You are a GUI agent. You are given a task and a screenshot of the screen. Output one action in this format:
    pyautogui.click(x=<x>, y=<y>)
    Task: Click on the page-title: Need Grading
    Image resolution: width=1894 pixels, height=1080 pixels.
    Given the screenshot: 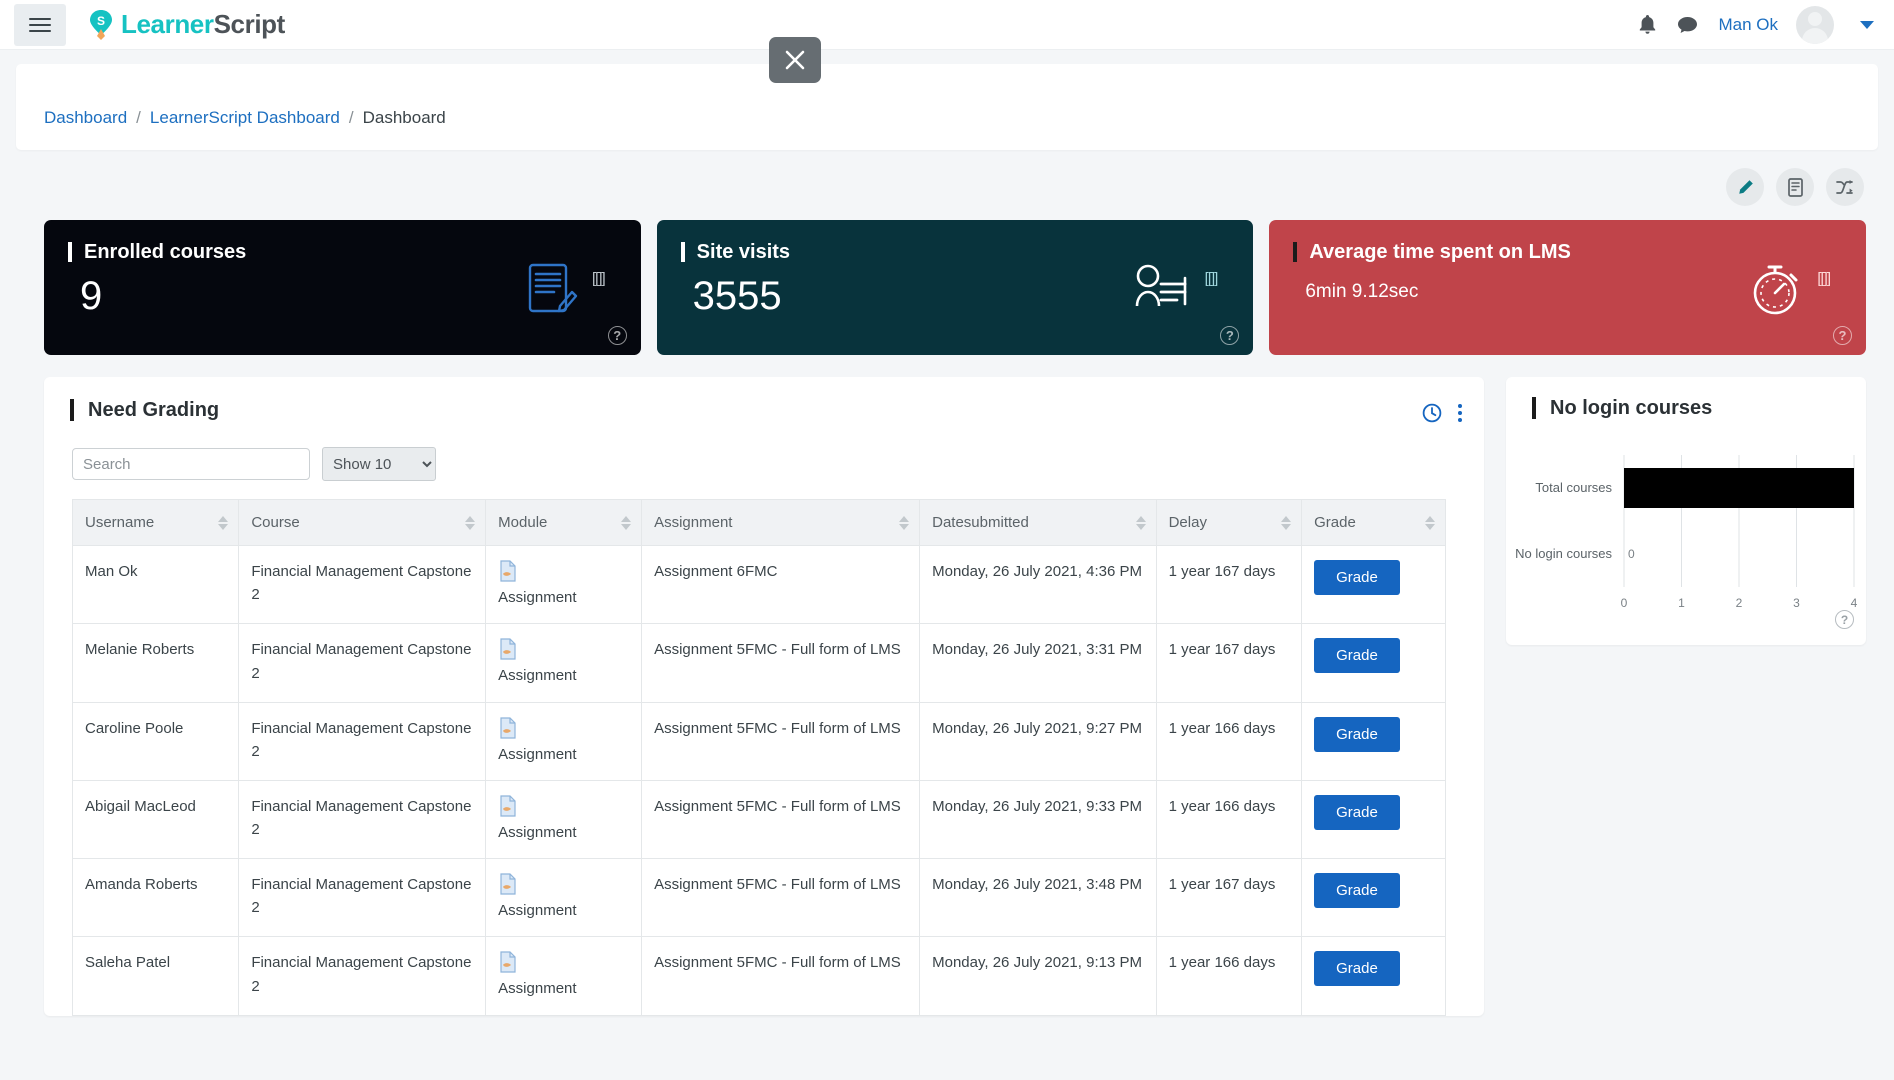 What is the action you would take?
    pyautogui.click(x=777, y=410)
    